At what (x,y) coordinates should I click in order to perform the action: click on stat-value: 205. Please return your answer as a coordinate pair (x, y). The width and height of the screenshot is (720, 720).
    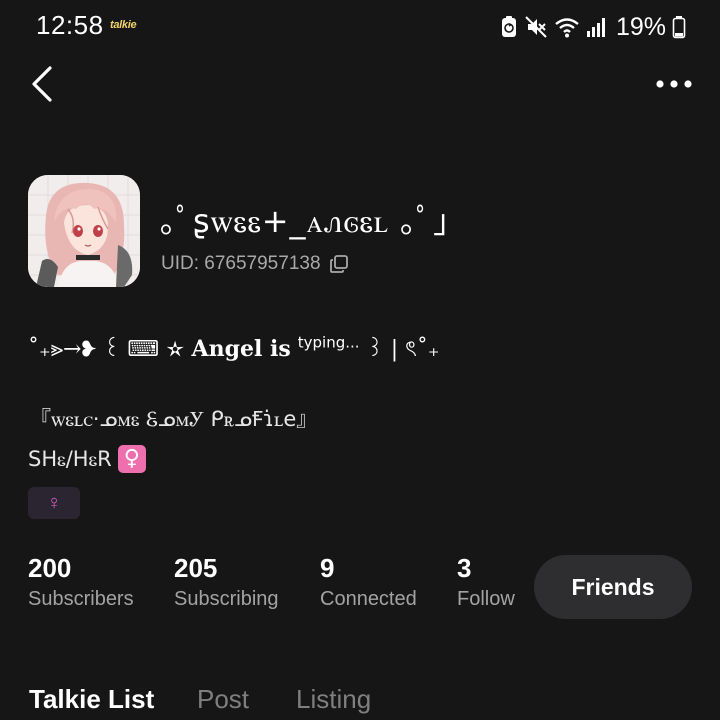
    Looking at the image, I should click on (196, 568).